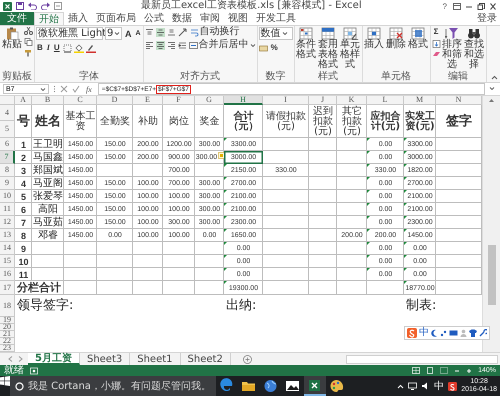  What do you see at coordinates (7, 327) in the screenshot?
I see `row-number: 20` at bounding box center [7, 327].